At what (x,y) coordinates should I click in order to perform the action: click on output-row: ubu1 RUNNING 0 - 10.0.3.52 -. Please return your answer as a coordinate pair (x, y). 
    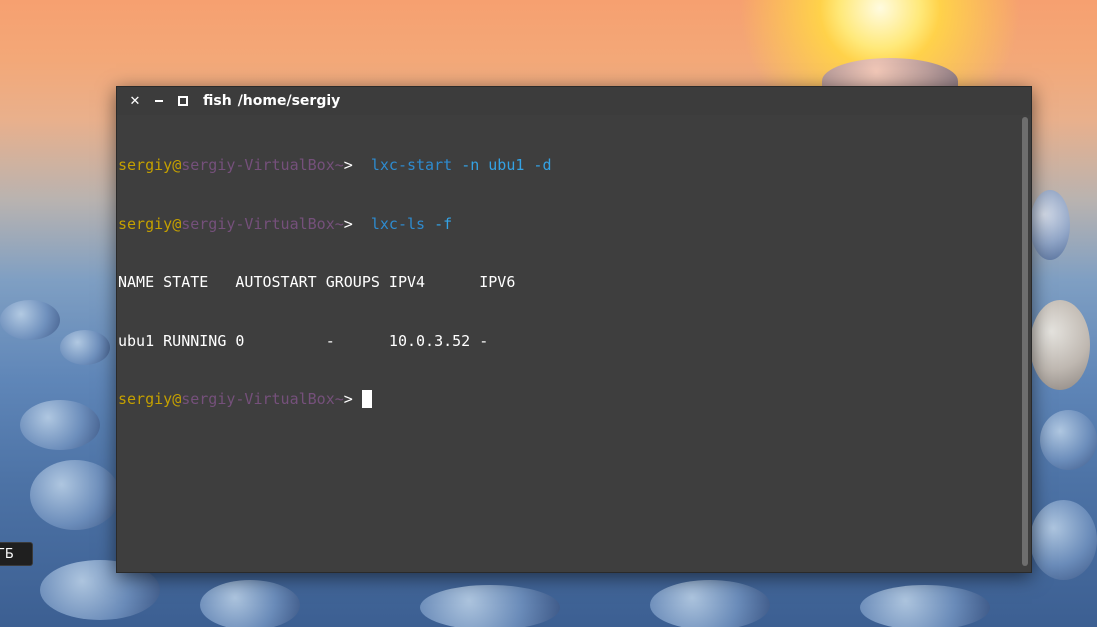
    Looking at the image, I should click on (303, 340).